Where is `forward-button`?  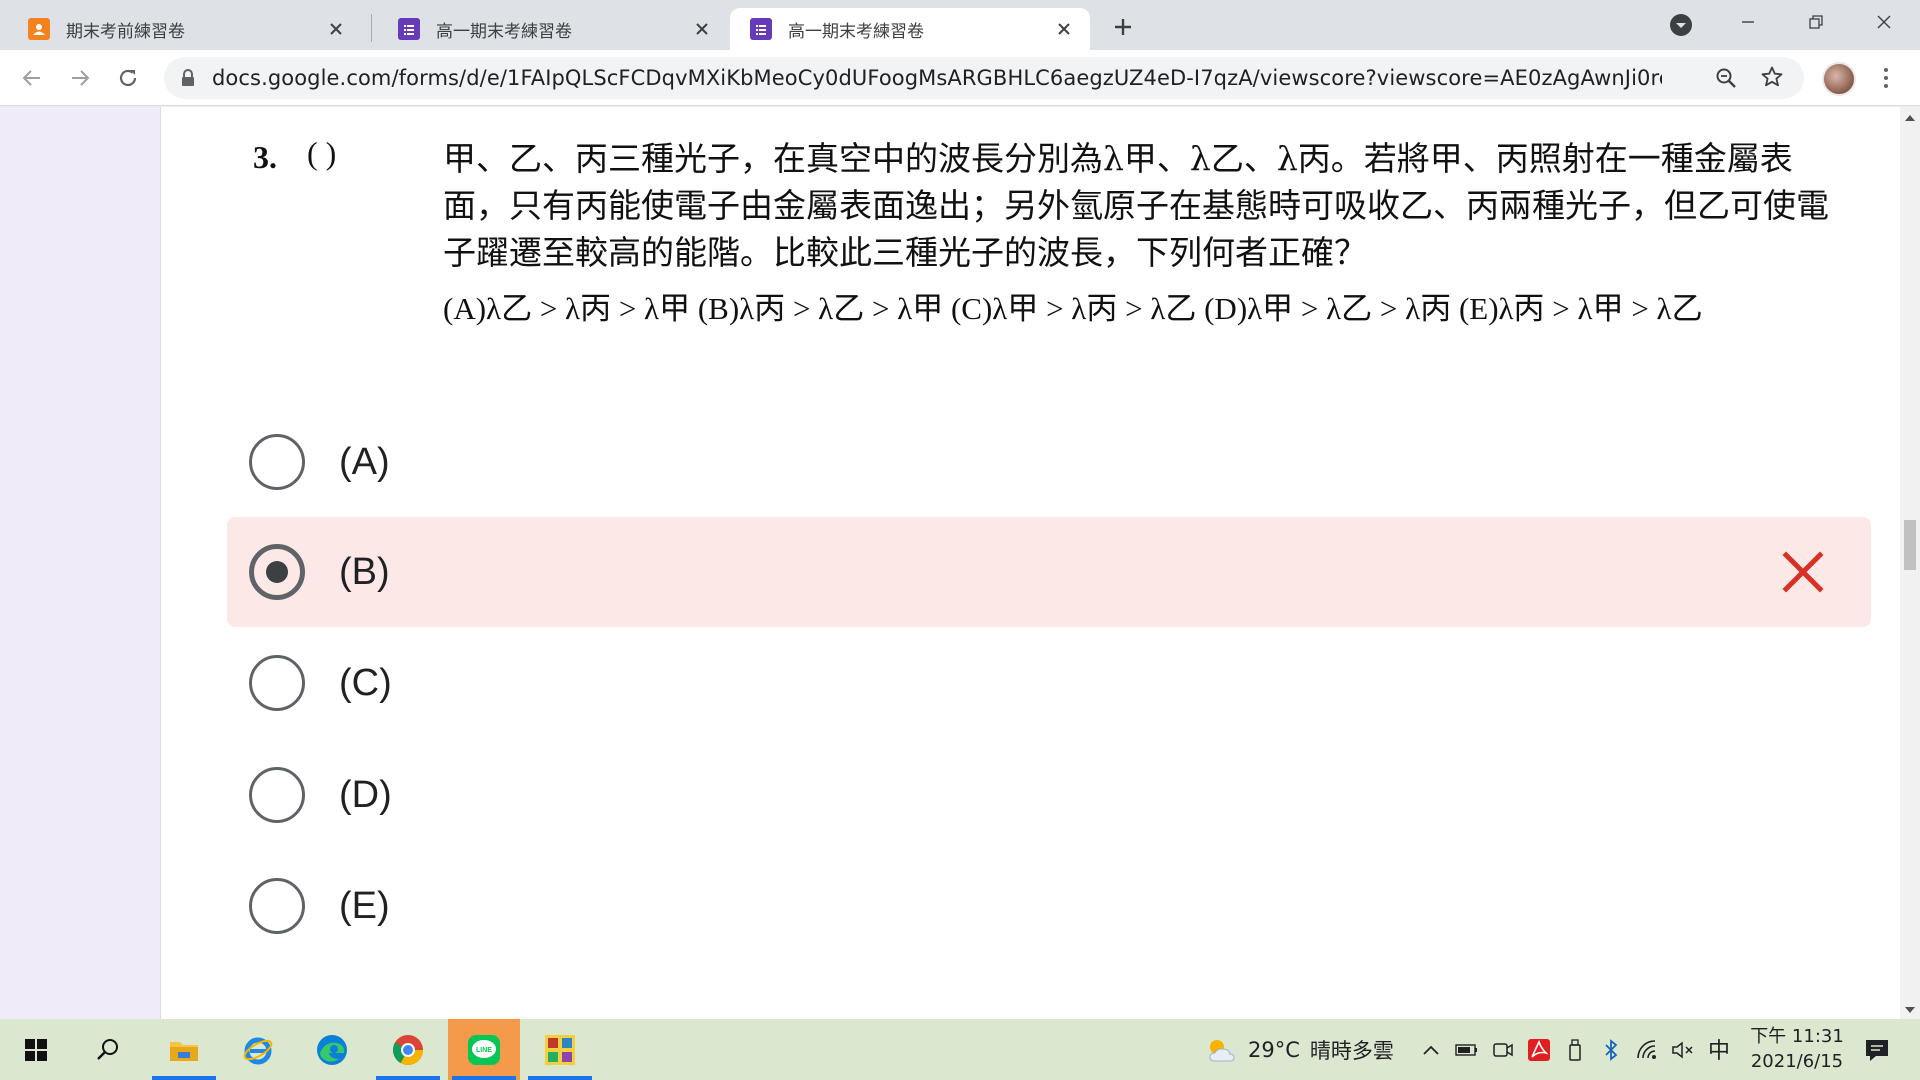
forward-button is located at coordinates (80, 78).